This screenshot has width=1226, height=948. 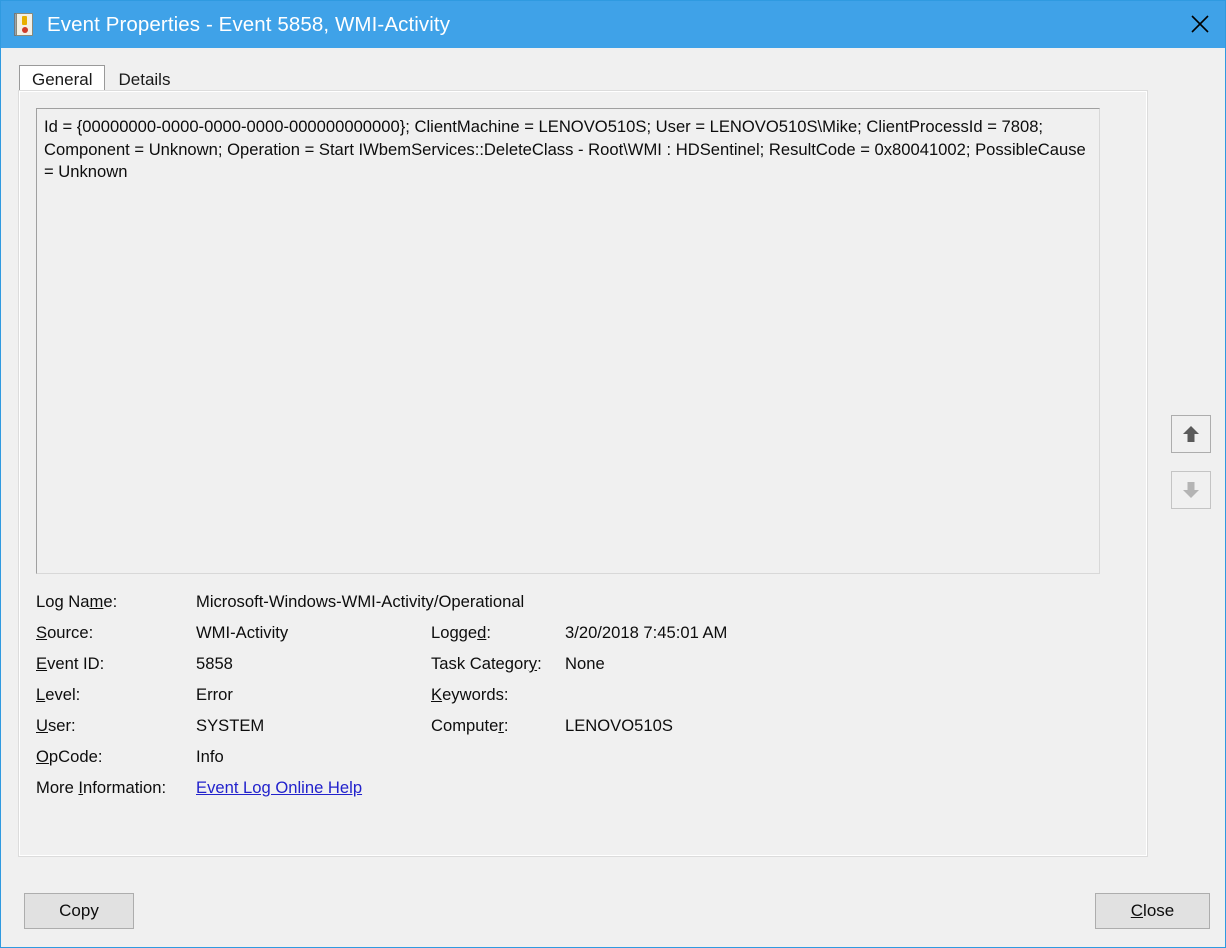 I want to click on field-row-more-information: More Information: Event Log Online Help, so click(x=566, y=793).